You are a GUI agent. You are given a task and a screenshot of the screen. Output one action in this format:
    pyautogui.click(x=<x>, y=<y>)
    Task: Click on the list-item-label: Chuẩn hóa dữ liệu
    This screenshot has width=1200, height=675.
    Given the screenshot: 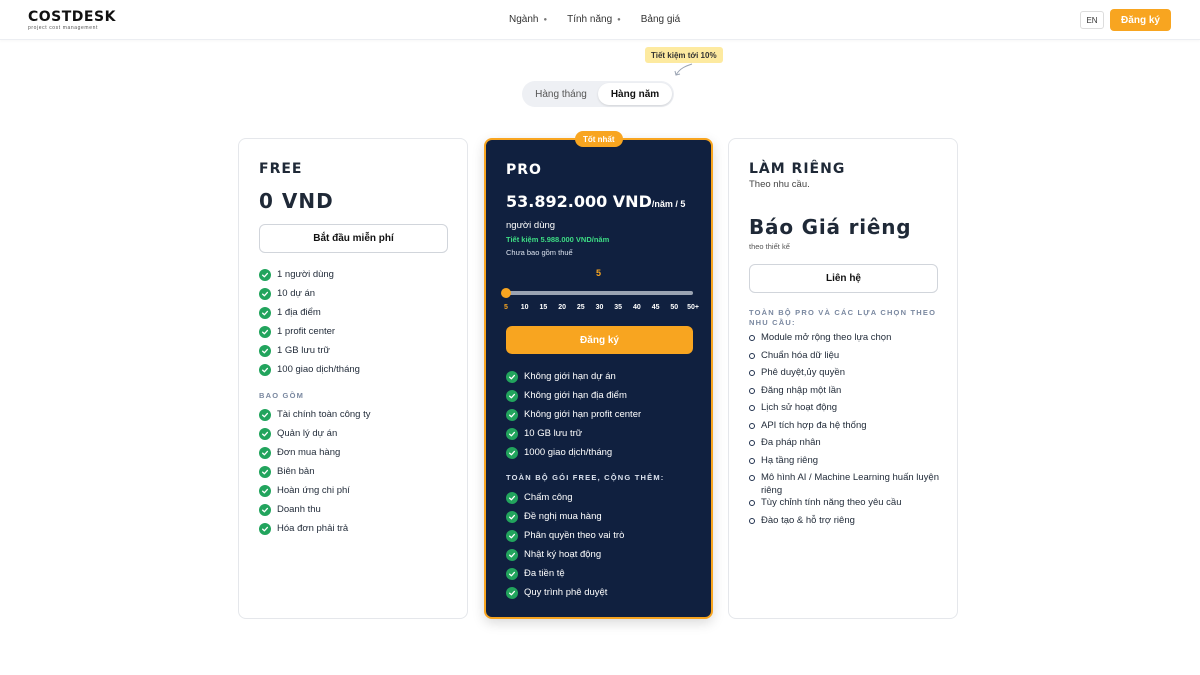 What is the action you would take?
    pyautogui.click(x=800, y=355)
    